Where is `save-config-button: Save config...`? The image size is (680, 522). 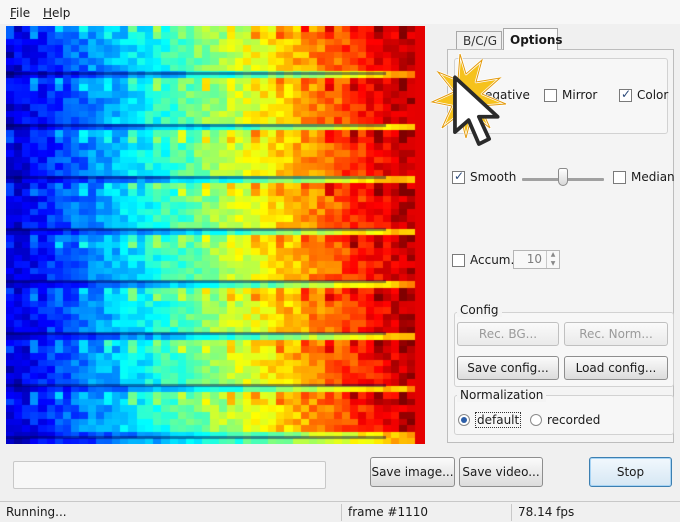 save-config-button: Save config... is located at coordinates (508, 368).